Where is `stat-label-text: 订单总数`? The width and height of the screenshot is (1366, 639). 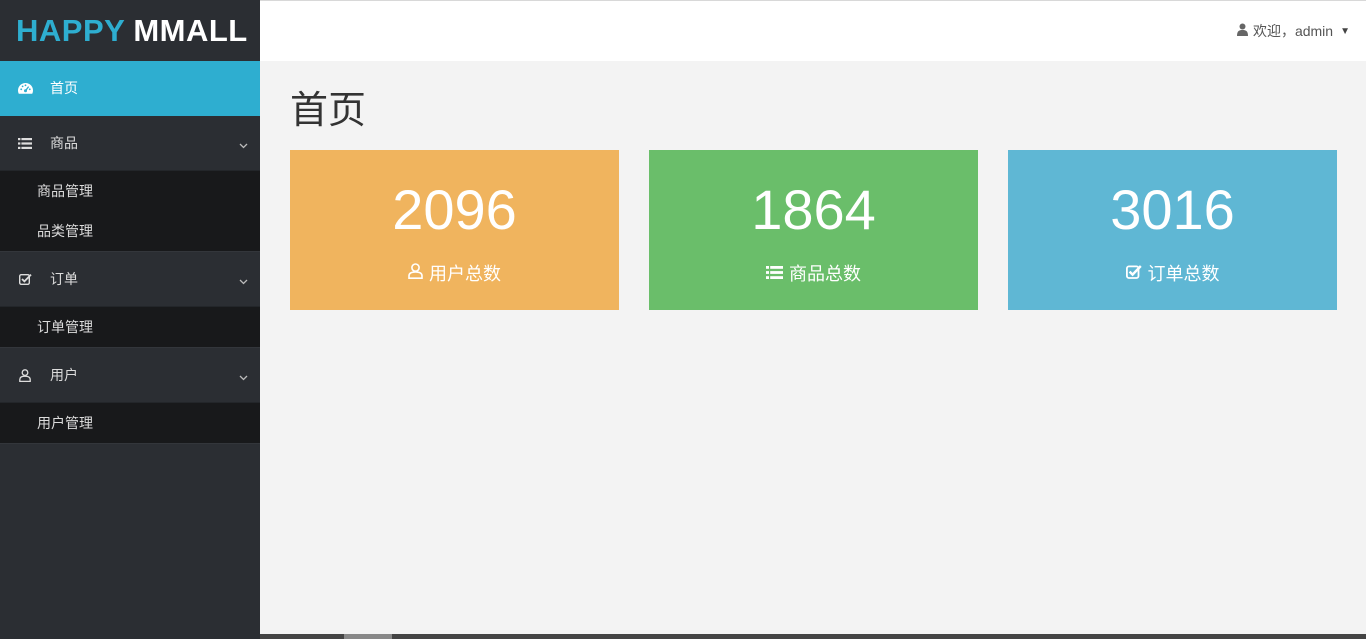 stat-label-text: 订单总数 is located at coordinates (1183, 274).